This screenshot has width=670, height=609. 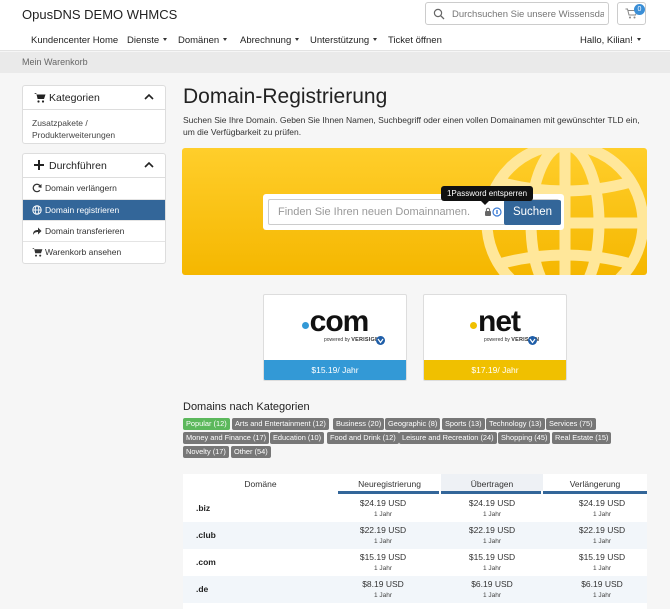 What do you see at coordinates (246, 407) in the screenshot?
I see `categories-title: Domains nach Kategorien` at bounding box center [246, 407].